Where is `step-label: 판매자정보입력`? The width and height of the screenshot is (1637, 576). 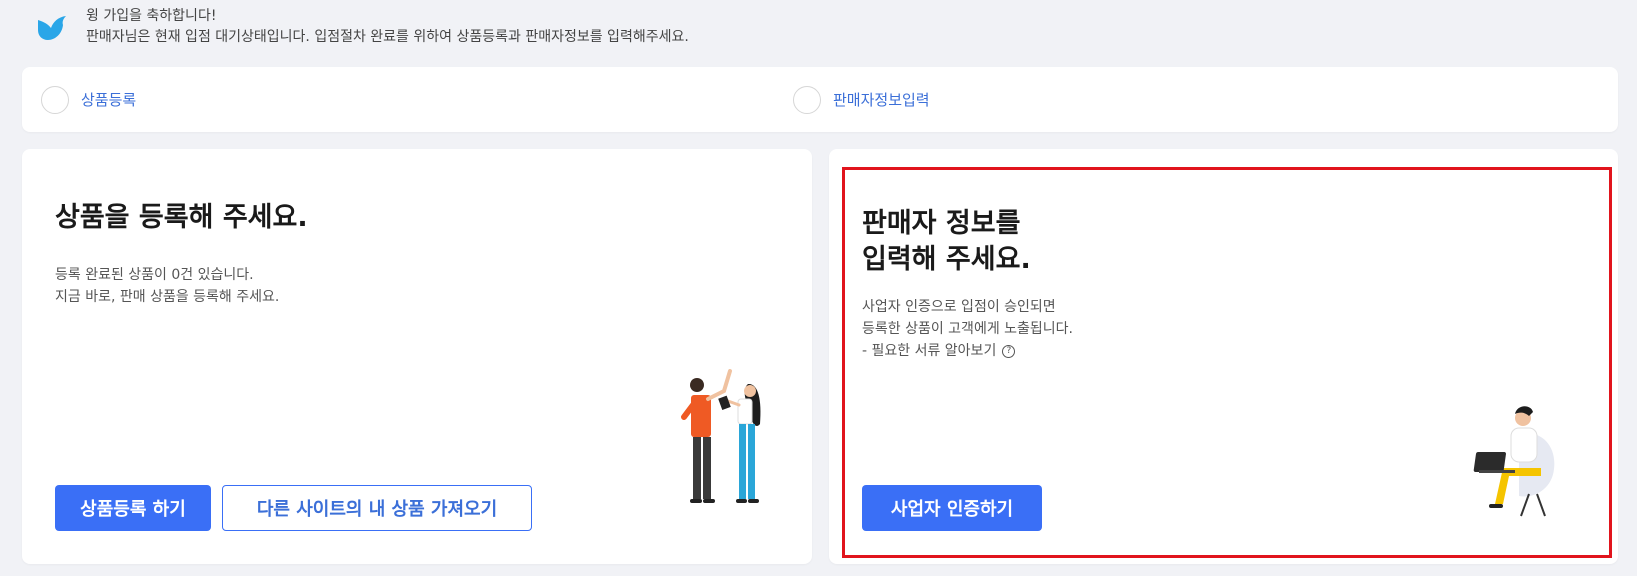
step-label: 판매자정보입력 is located at coordinates (881, 99).